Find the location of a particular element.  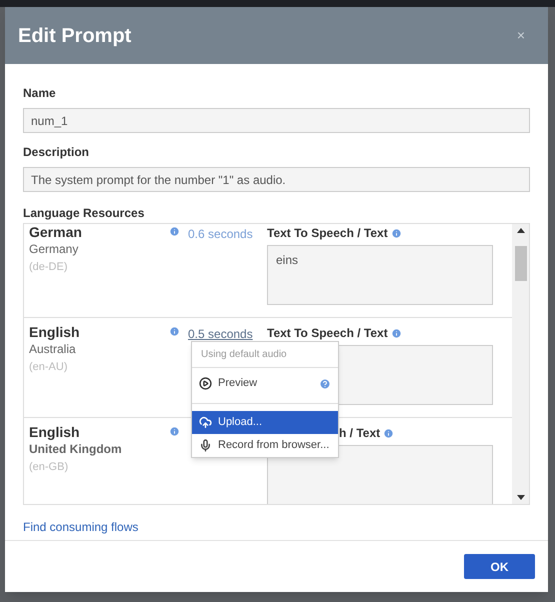

ok-button: OK is located at coordinates (499, 566).